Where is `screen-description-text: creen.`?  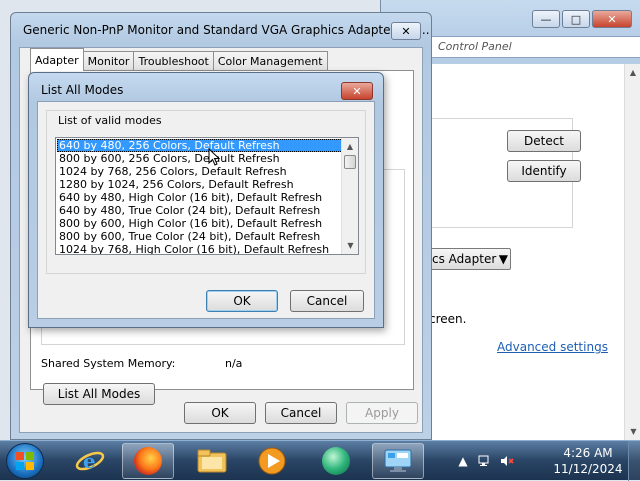
screen-description-text: creen. is located at coordinates (448, 319).